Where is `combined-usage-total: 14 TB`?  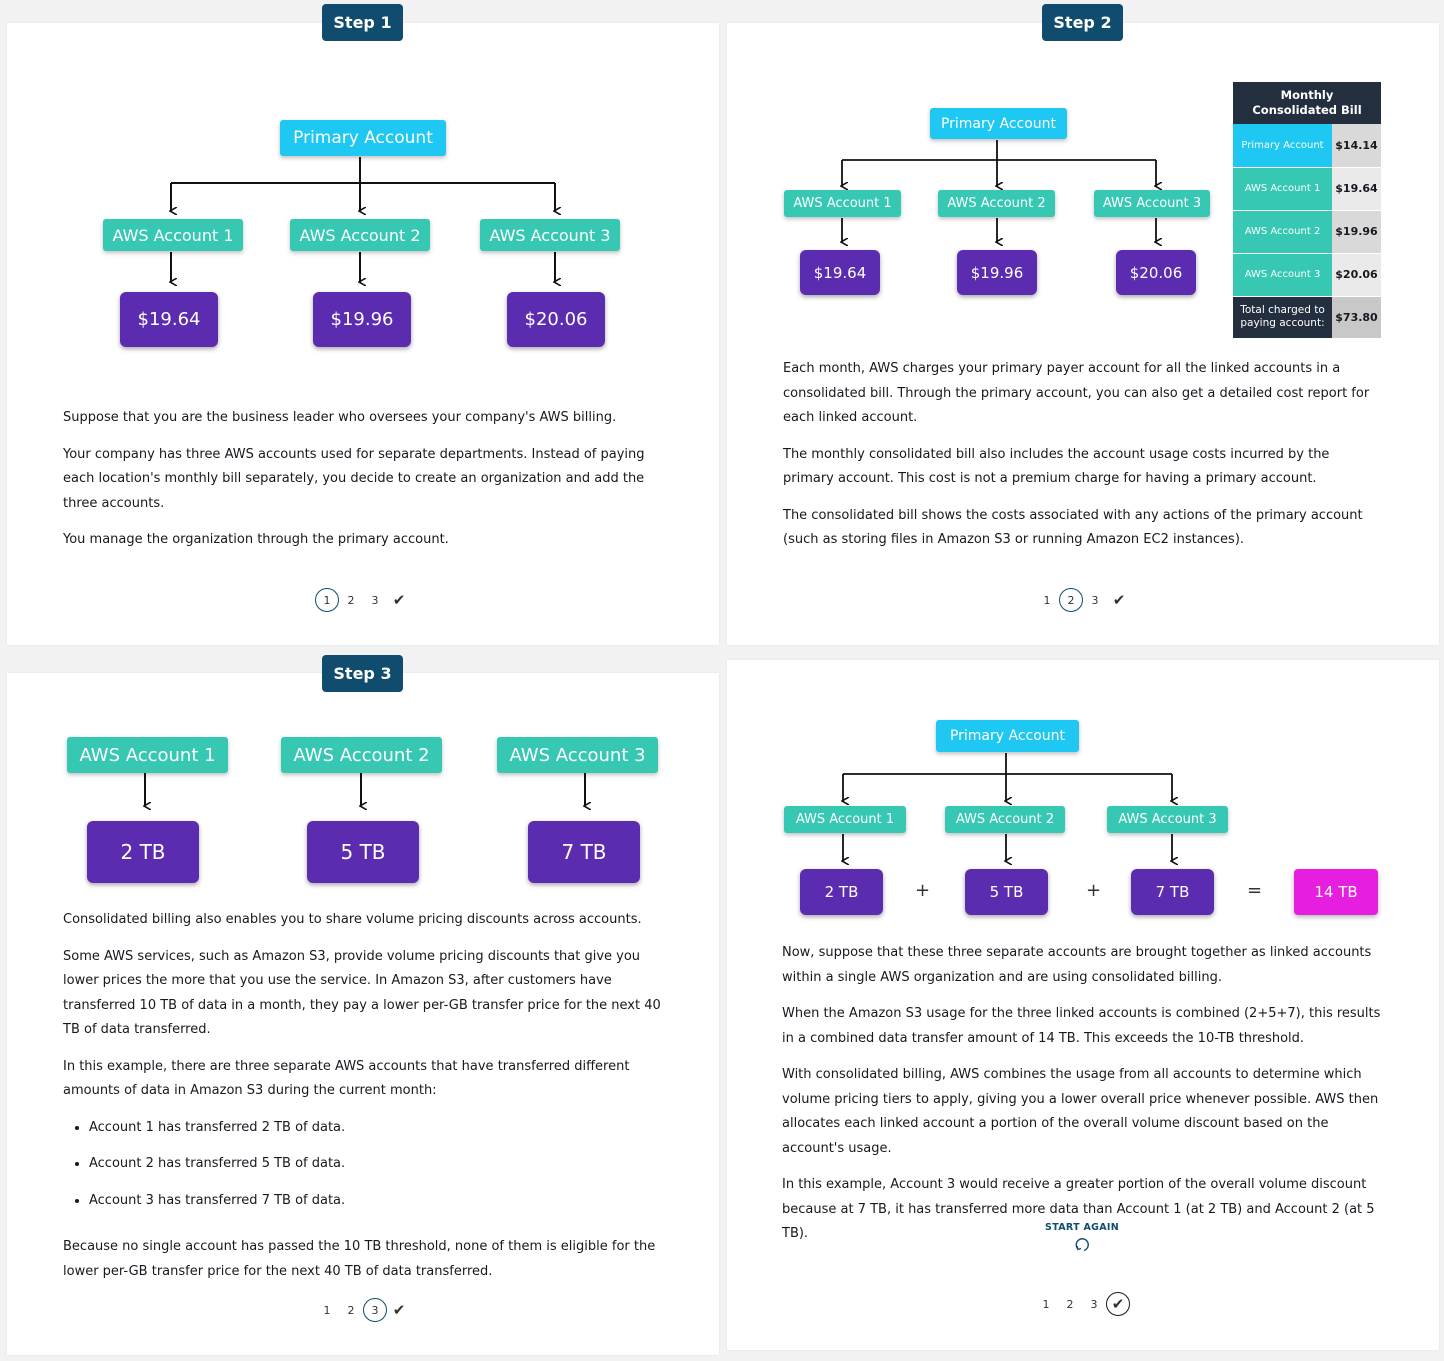
combined-usage-total: 14 TB is located at coordinates (1336, 892).